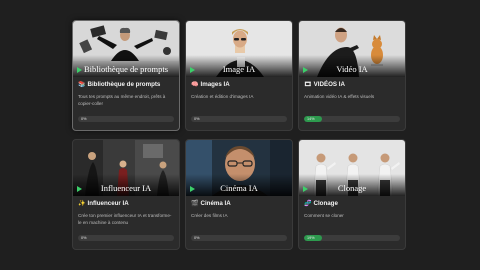 The image size is (480, 270). What do you see at coordinates (352, 168) in the screenshot?
I see `course-thumbnail: Clonage` at bounding box center [352, 168].